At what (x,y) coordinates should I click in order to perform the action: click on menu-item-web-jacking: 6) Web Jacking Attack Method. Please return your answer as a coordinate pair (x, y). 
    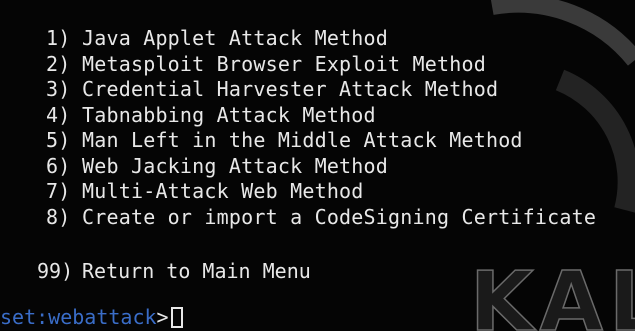
    Looking at the image, I should click on (321, 167).